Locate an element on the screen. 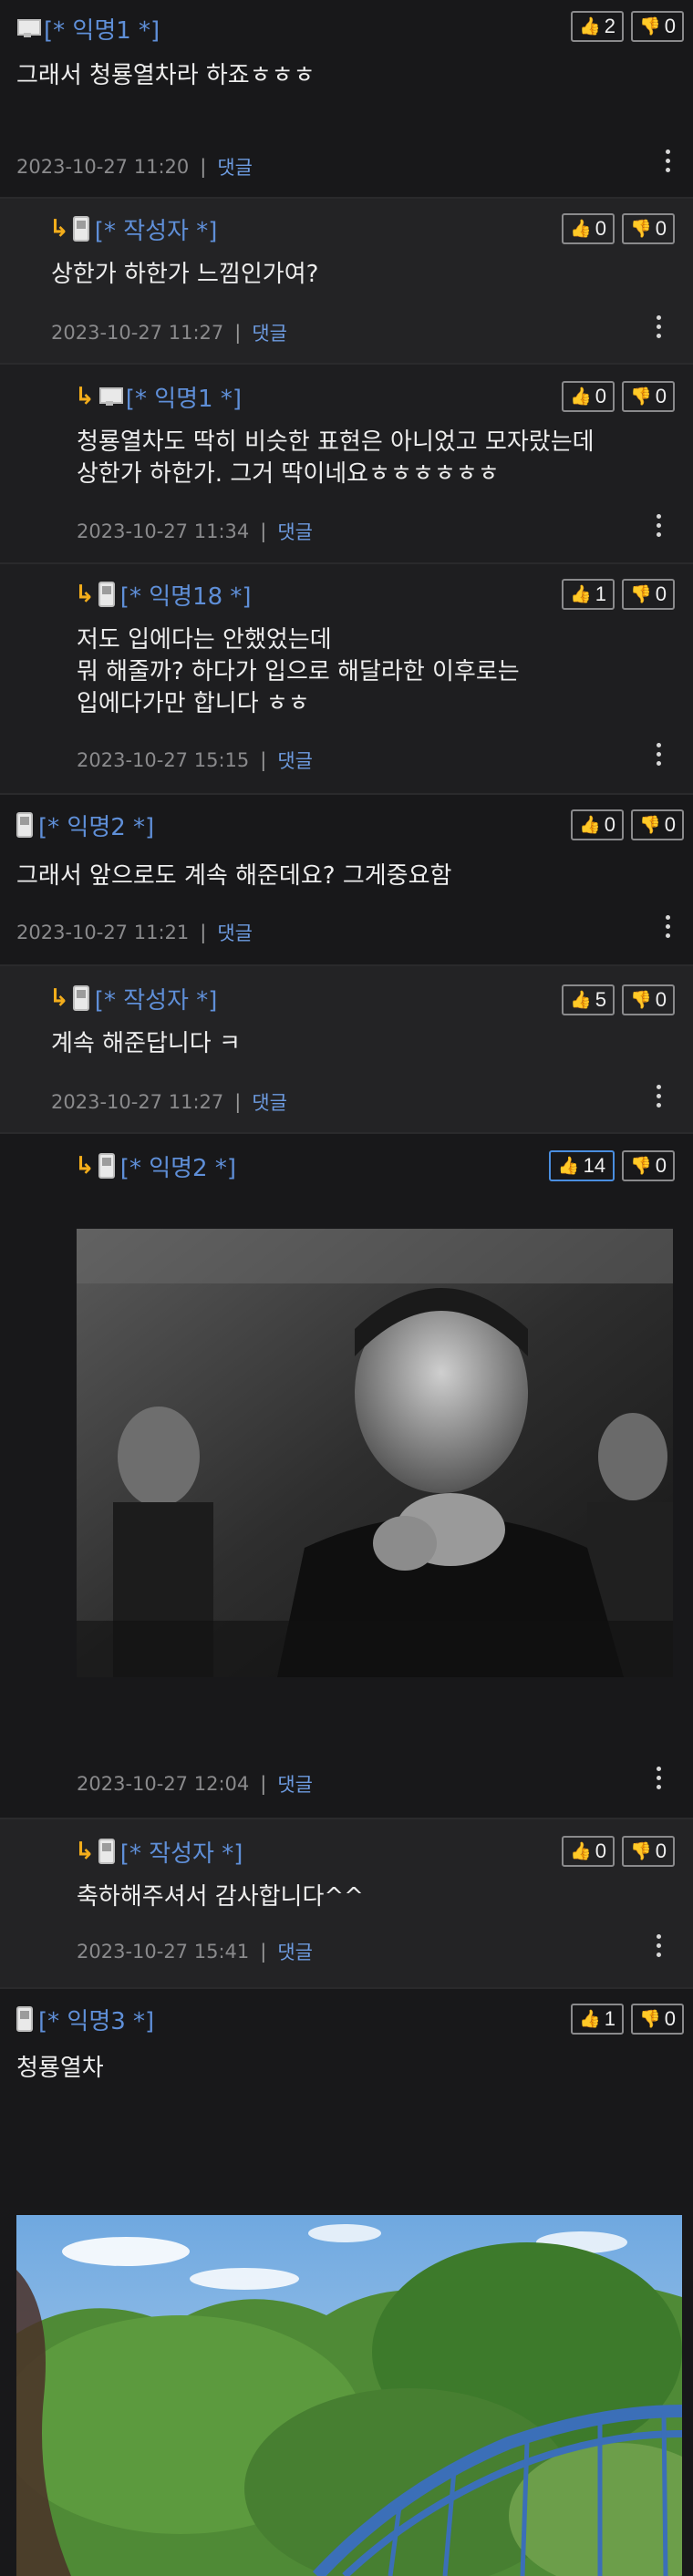  comment-meta: 2023-10-27 15:41 | 댓글 is located at coordinates (195, 1951).